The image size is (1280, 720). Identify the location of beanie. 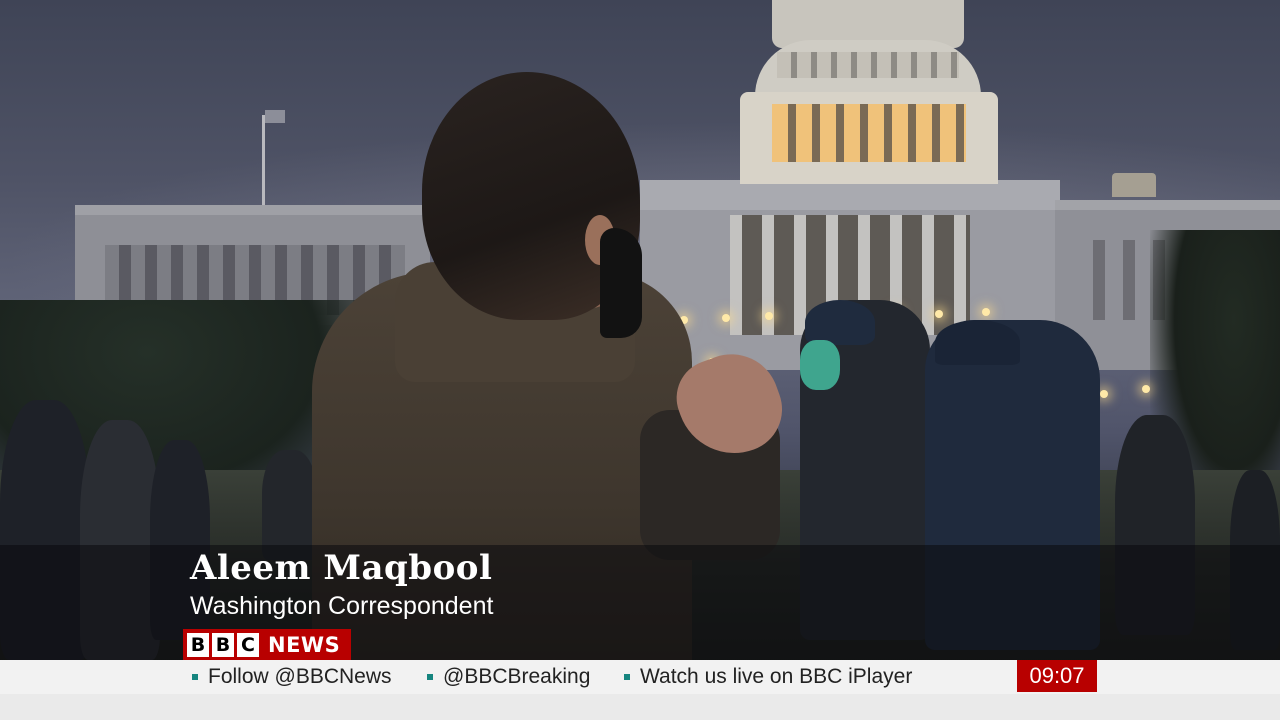
(840, 322).